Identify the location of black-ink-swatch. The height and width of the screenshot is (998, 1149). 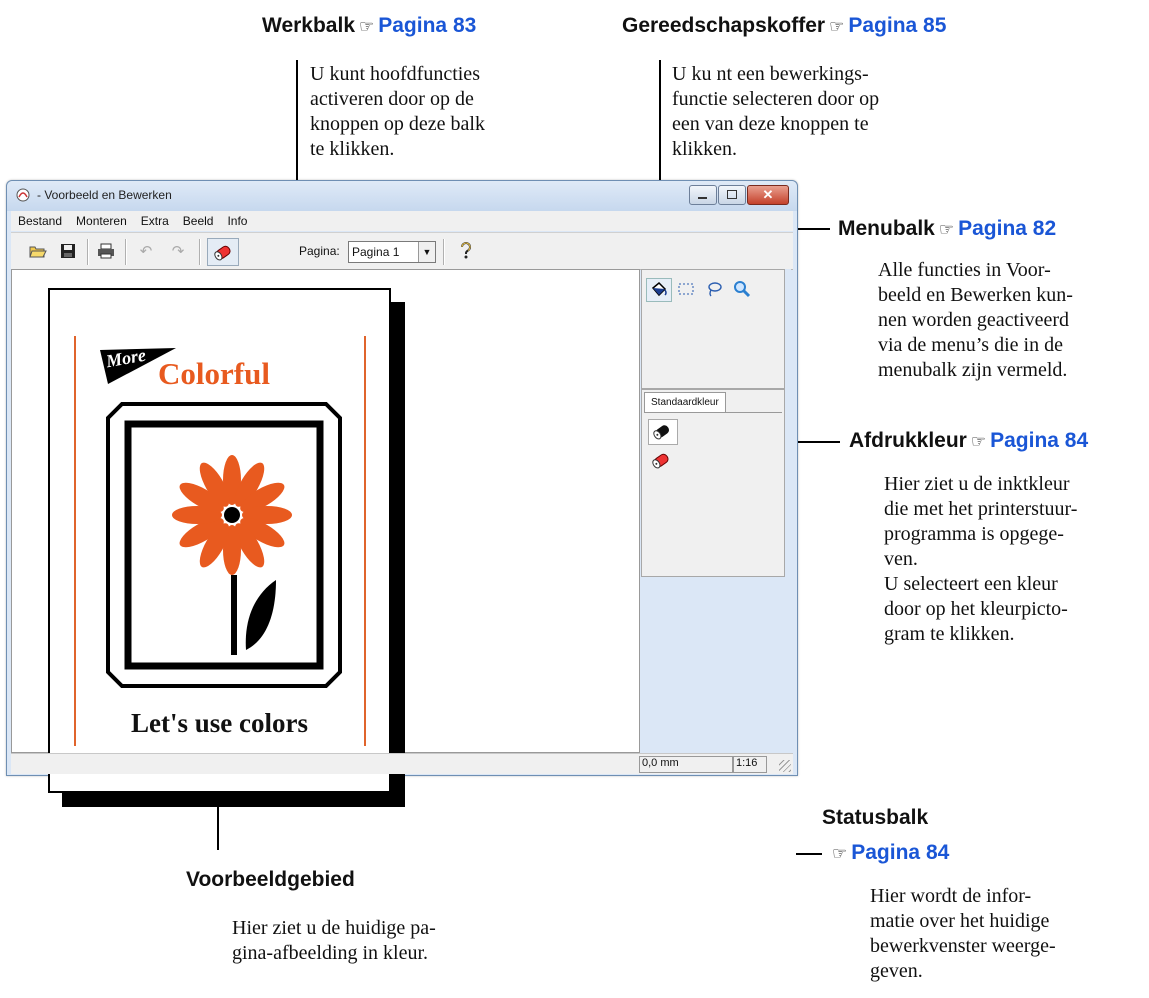
(663, 432).